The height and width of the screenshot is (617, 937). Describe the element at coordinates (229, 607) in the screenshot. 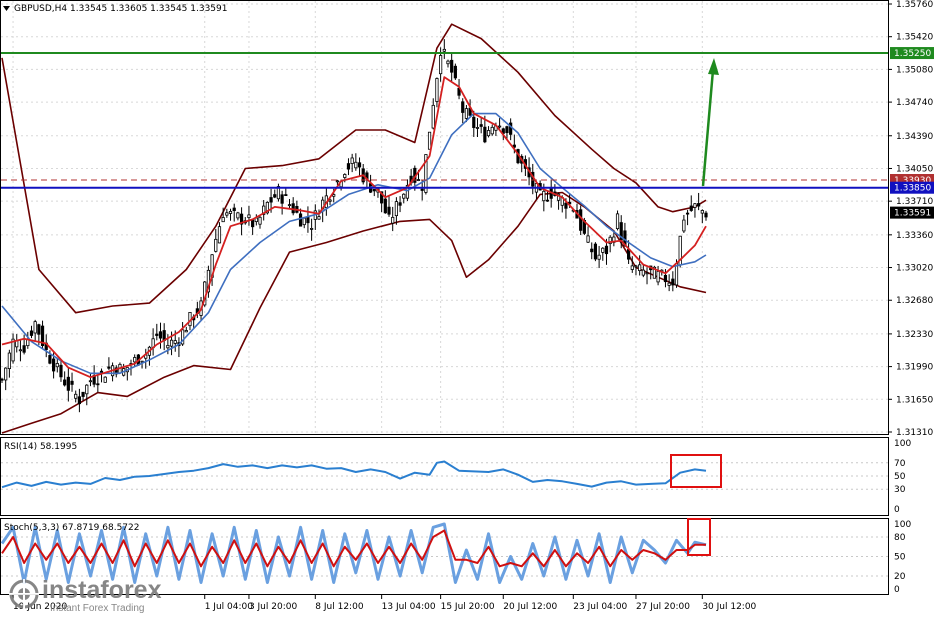

I see `time-tick-label: 1 Jul 04:00` at that location.